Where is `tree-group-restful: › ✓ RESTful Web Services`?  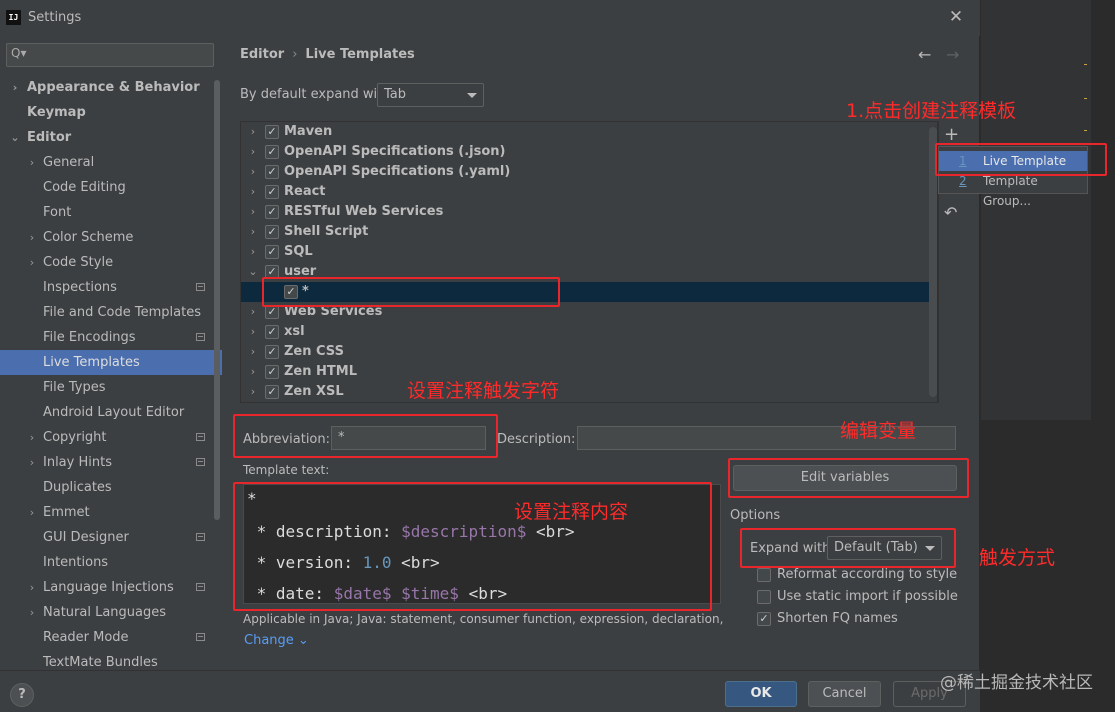 tree-group-restful: › ✓ RESTful Web Services is located at coordinates (589, 212).